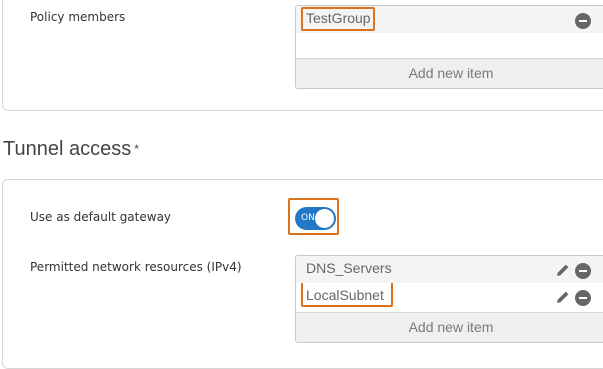 This screenshot has width=603, height=369. Describe the element at coordinates (324, 218) in the screenshot. I see `toggle-knob` at that location.